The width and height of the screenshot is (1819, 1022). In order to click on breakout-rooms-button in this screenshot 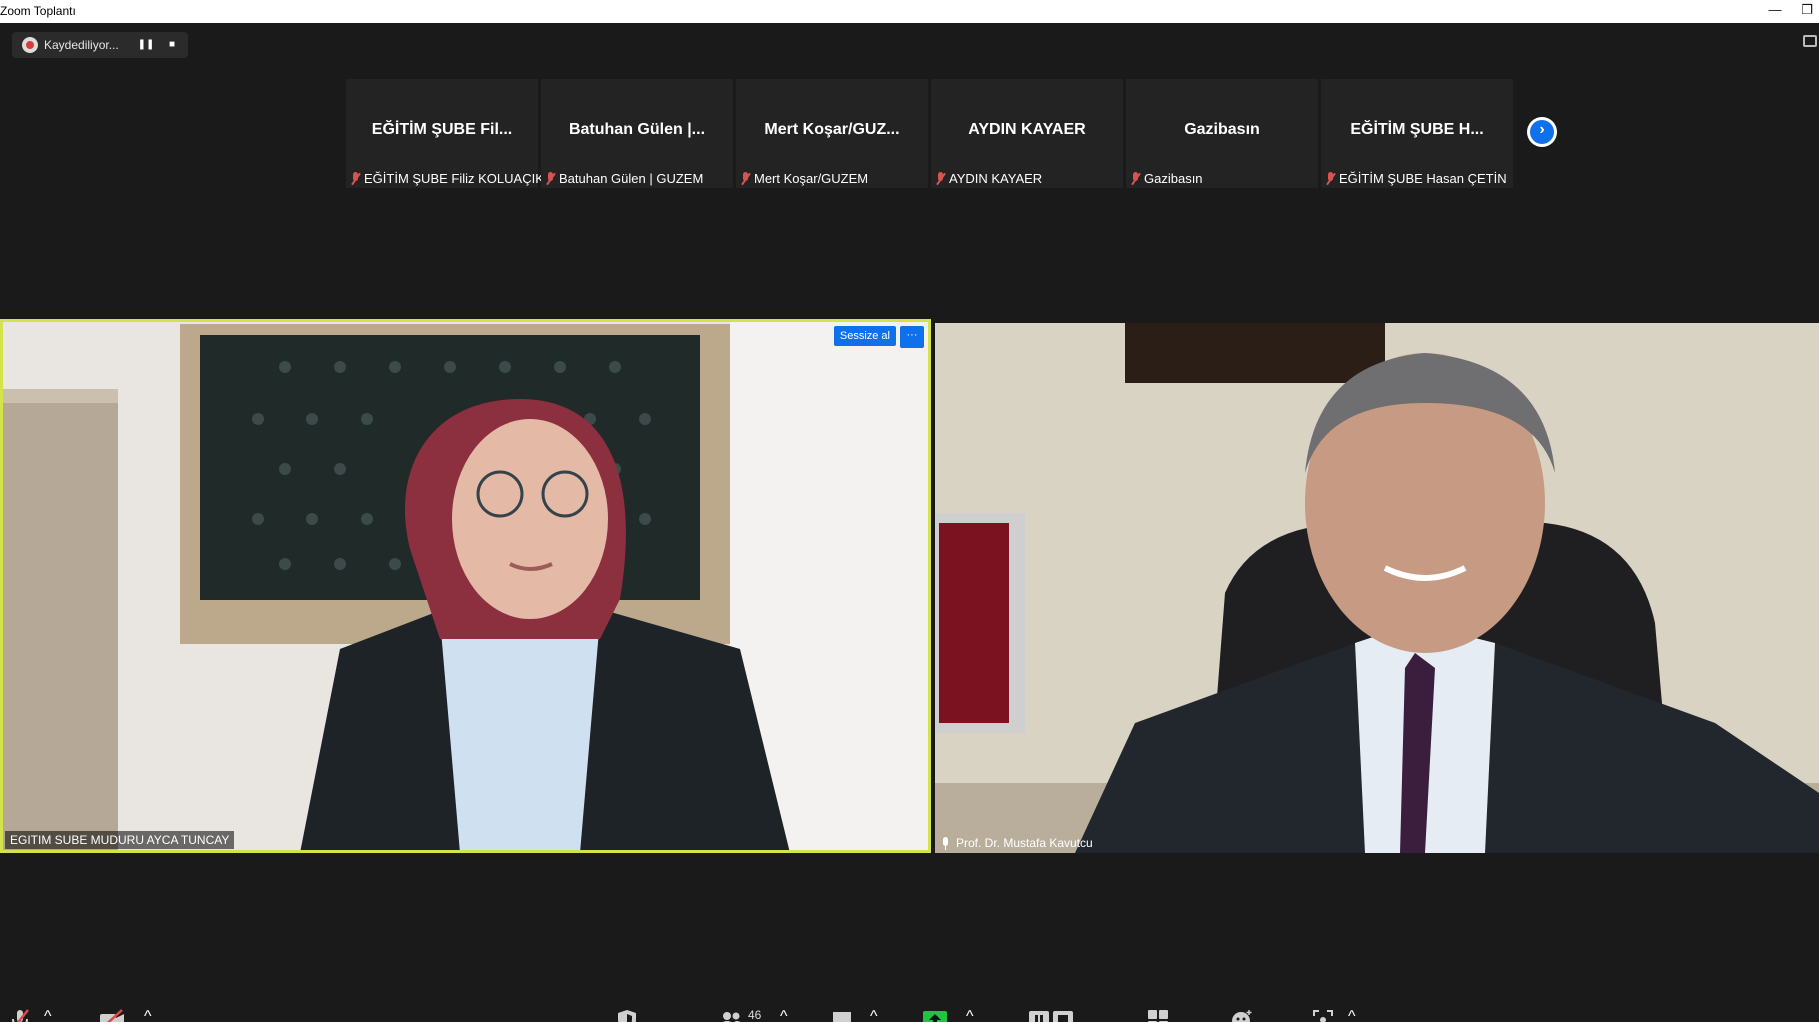, I will do `click(1158, 1015)`.